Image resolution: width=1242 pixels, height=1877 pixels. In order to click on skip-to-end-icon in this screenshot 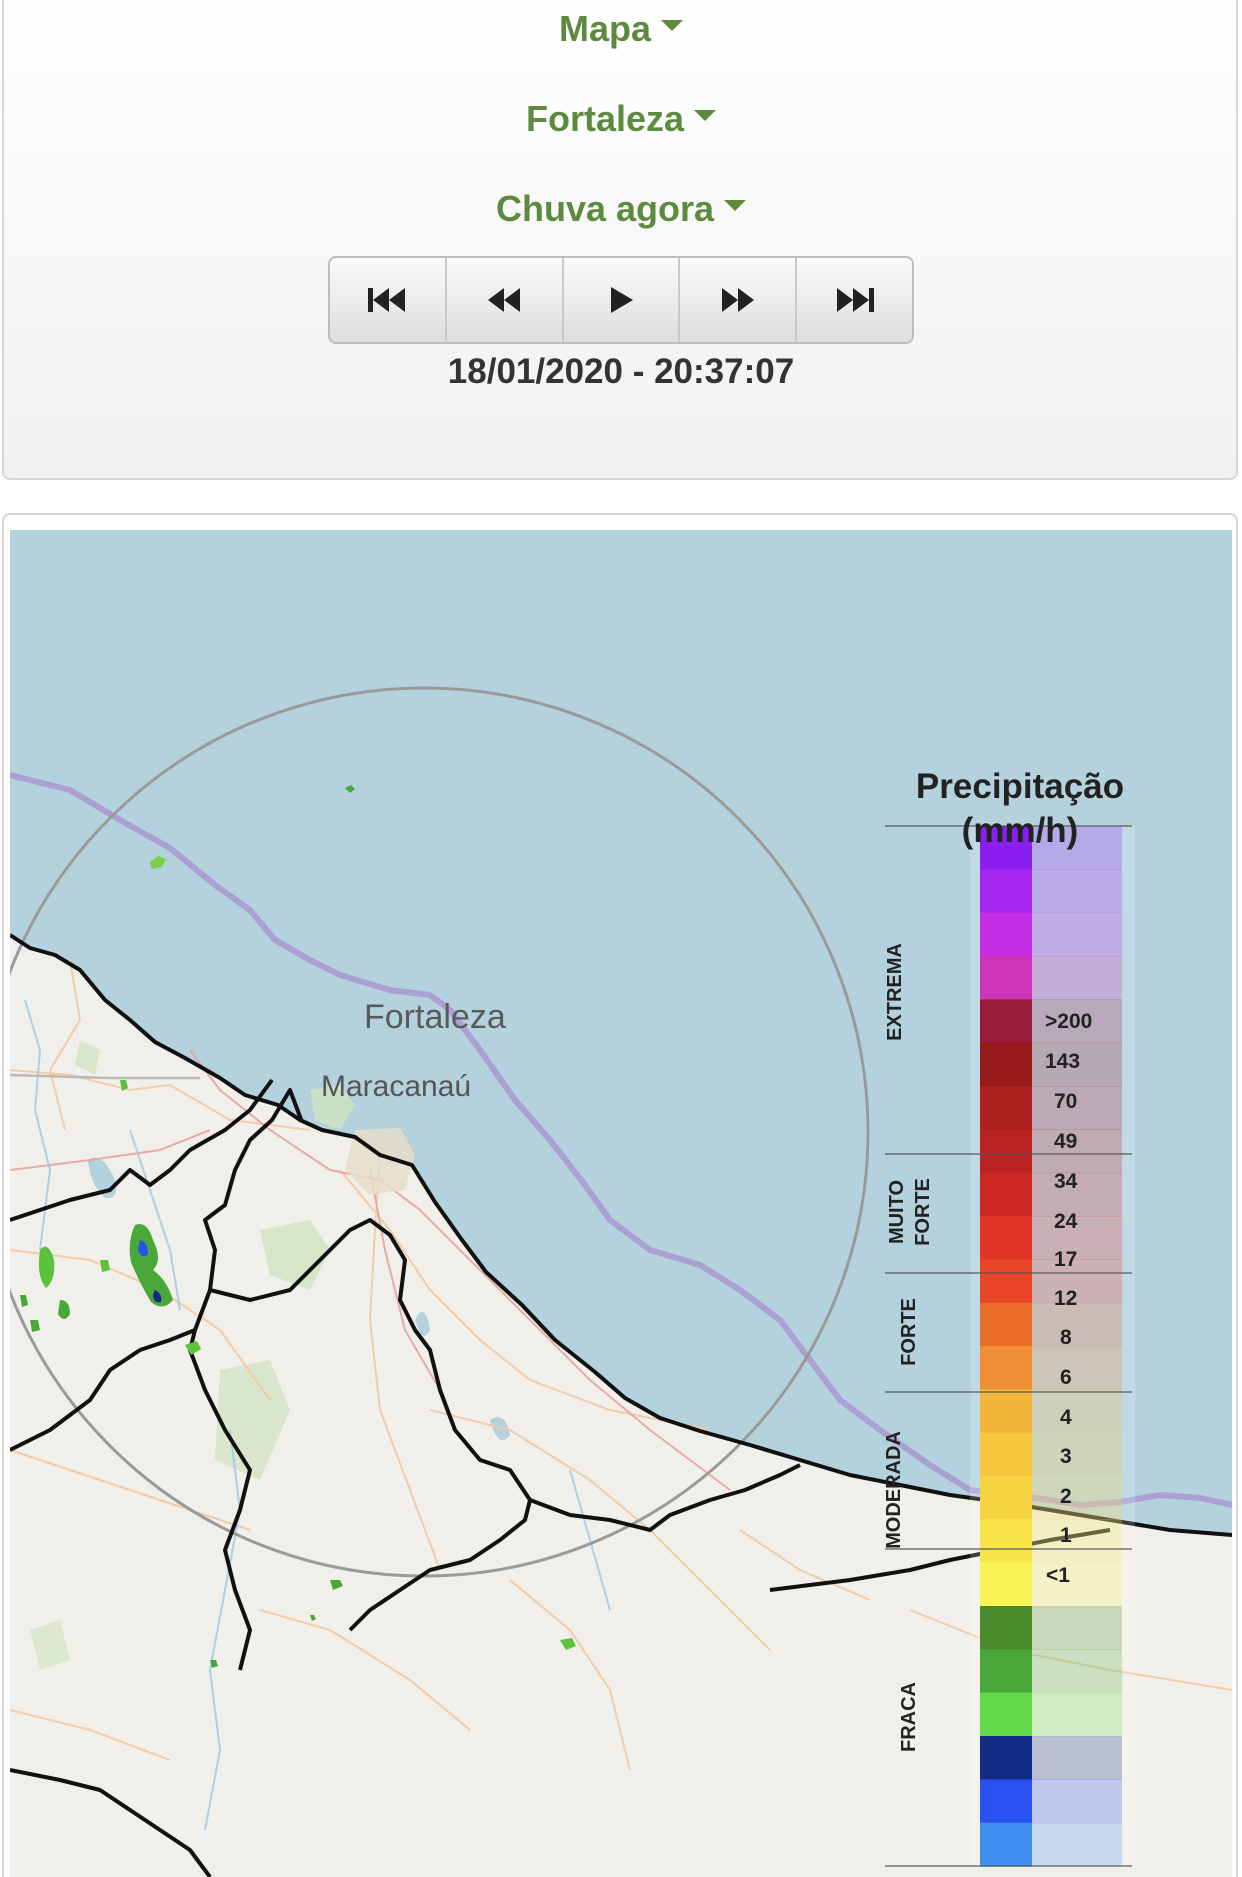, I will do `click(855, 300)`.